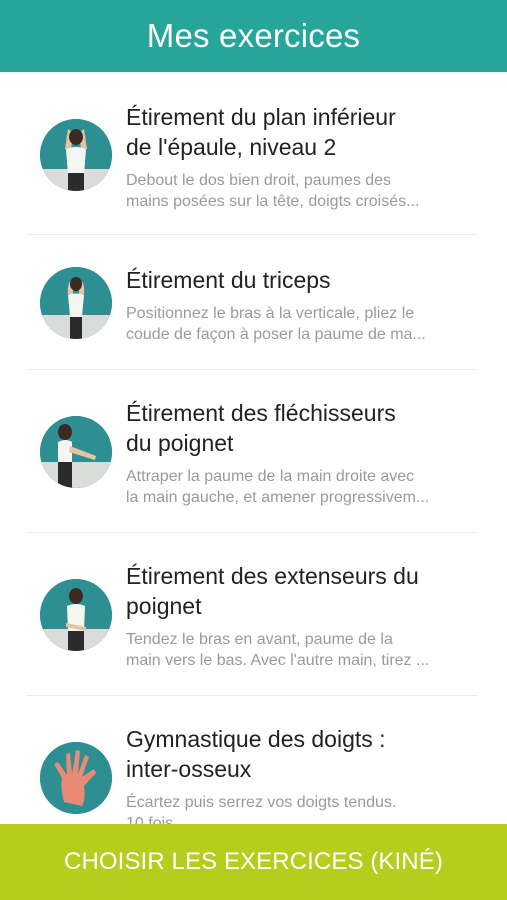  What do you see at coordinates (261, 428) in the screenshot?
I see `exercise-title: Étirement des fléchisseurs du poignet` at bounding box center [261, 428].